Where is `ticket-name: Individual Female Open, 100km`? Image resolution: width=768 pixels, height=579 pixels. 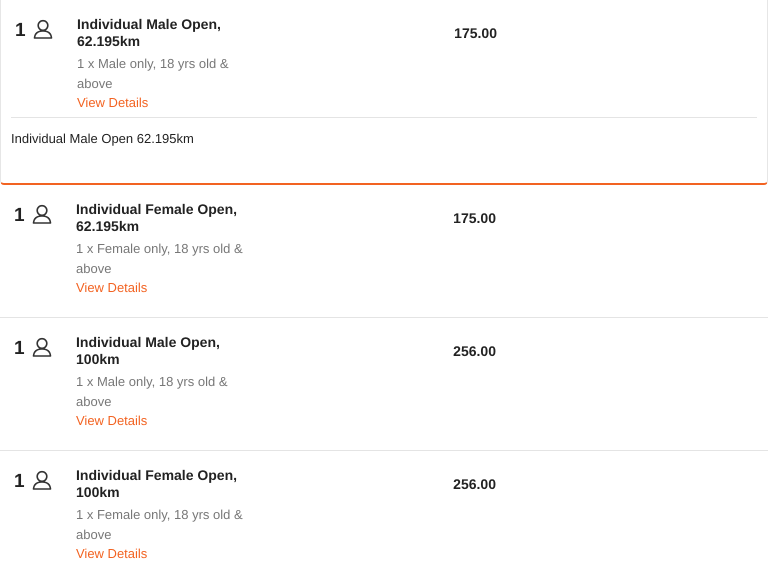 ticket-name: Individual Female Open, 100km is located at coordinates (157, 484).